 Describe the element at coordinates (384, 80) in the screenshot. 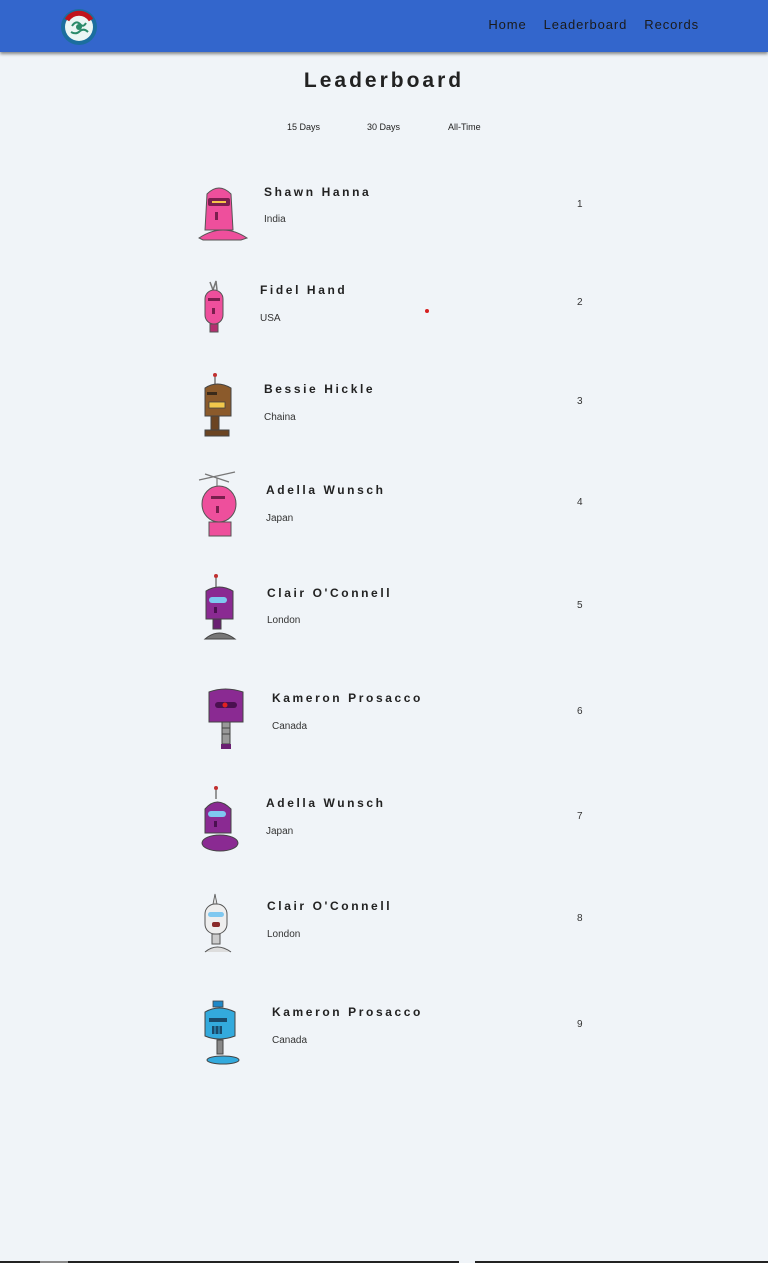

I see `page-title: Leaderboard` at that location.